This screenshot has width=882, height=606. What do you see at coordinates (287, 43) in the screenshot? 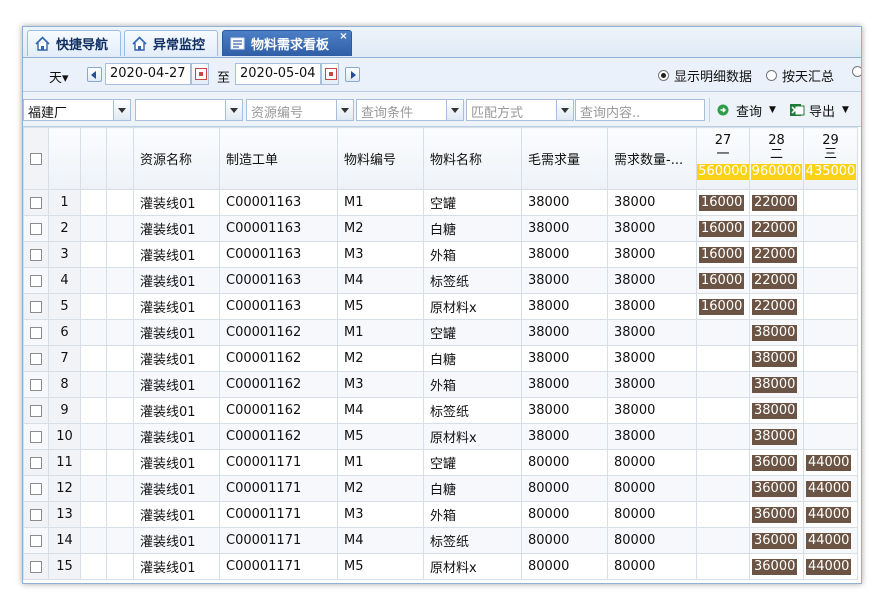
I see `tab-material-demand-board: 物料需求看板 ×` at bounding box center [287, 43].